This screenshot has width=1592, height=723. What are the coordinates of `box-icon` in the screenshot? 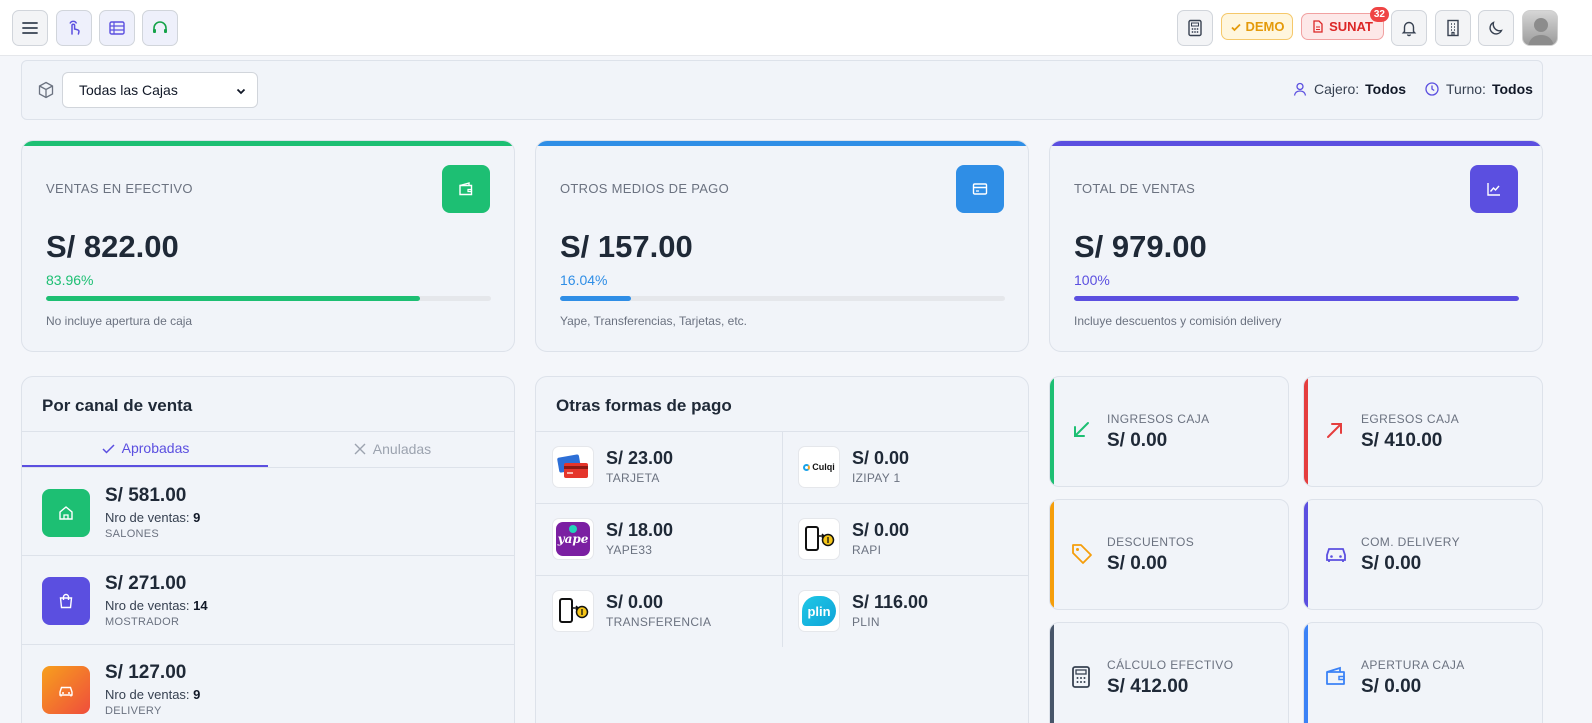 It's located at (46, 90).